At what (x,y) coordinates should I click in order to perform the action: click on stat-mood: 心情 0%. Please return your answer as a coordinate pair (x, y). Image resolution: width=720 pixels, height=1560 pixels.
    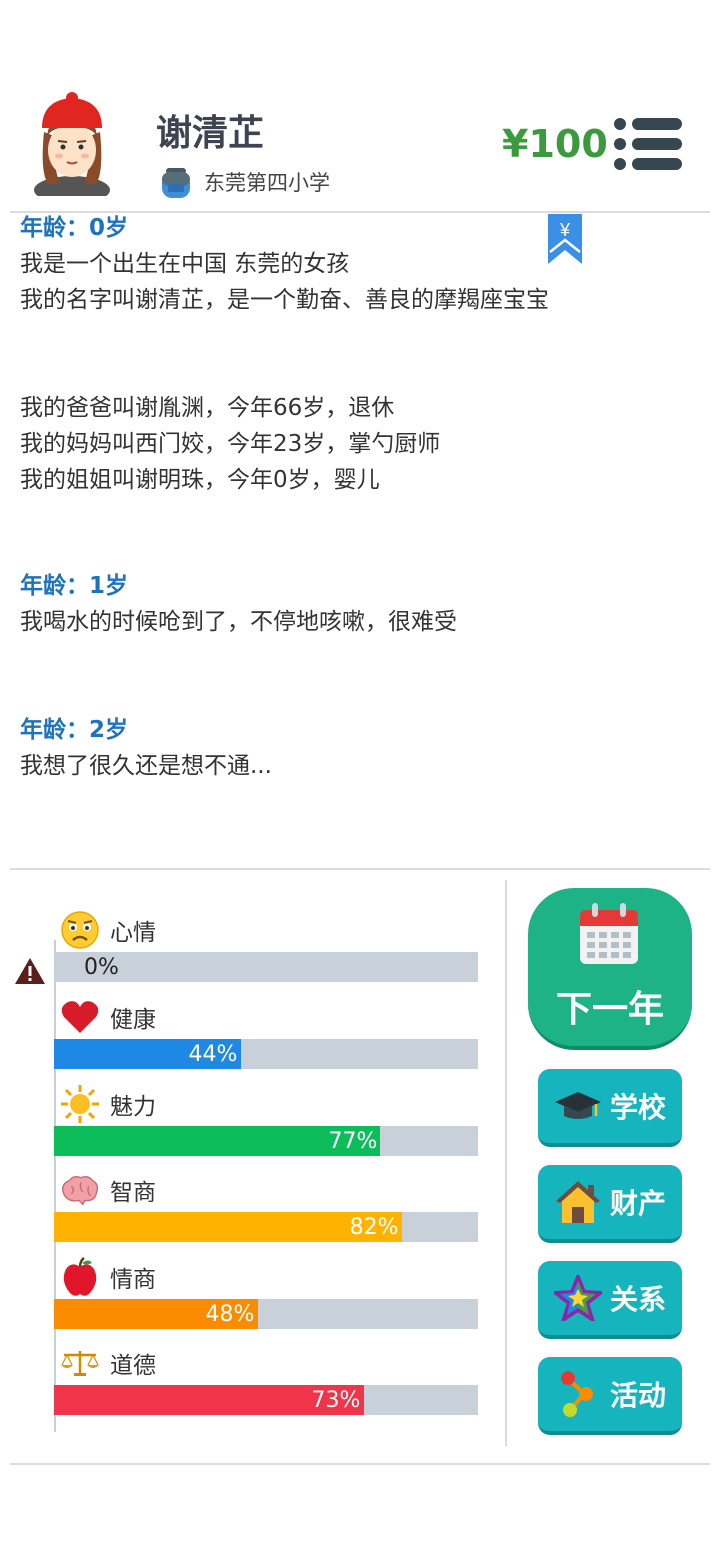
    Looking at the image, I should click on (266, 946).